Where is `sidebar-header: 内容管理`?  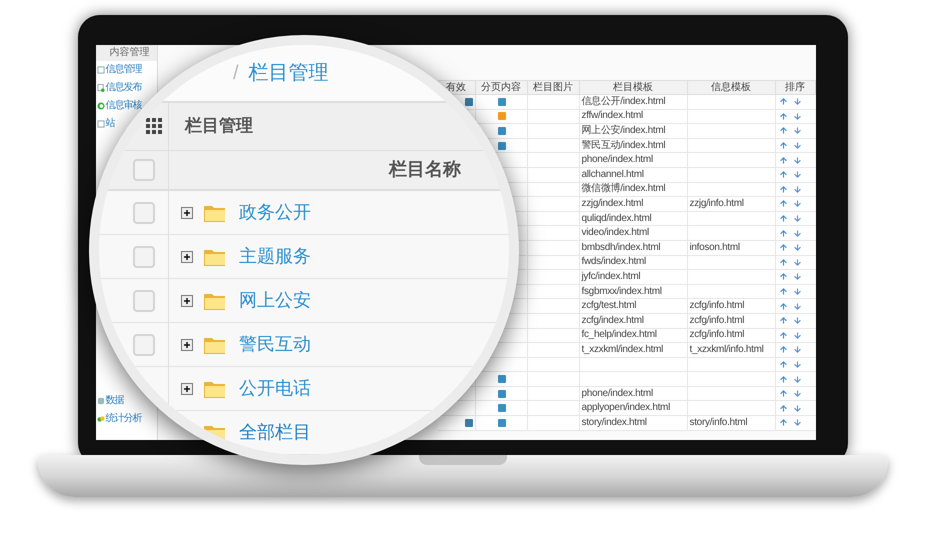
sidebar-header: 内容管理 is located at coordinates (126, 53).